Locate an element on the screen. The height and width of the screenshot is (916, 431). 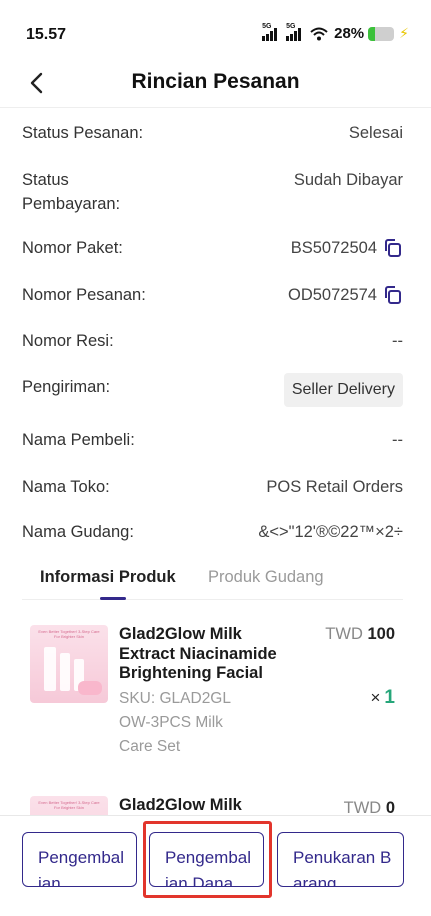
tracking-number-value: -- is located at coordinates (397, 341).